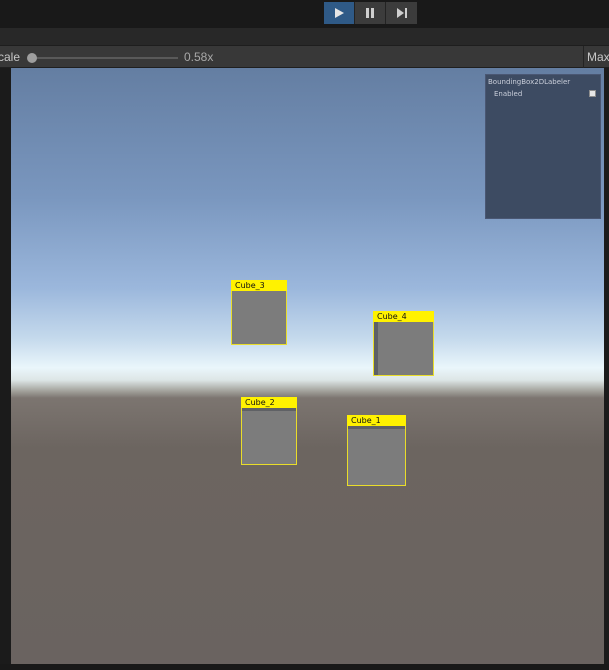  I want to click on play-icon, so click(339, 13).